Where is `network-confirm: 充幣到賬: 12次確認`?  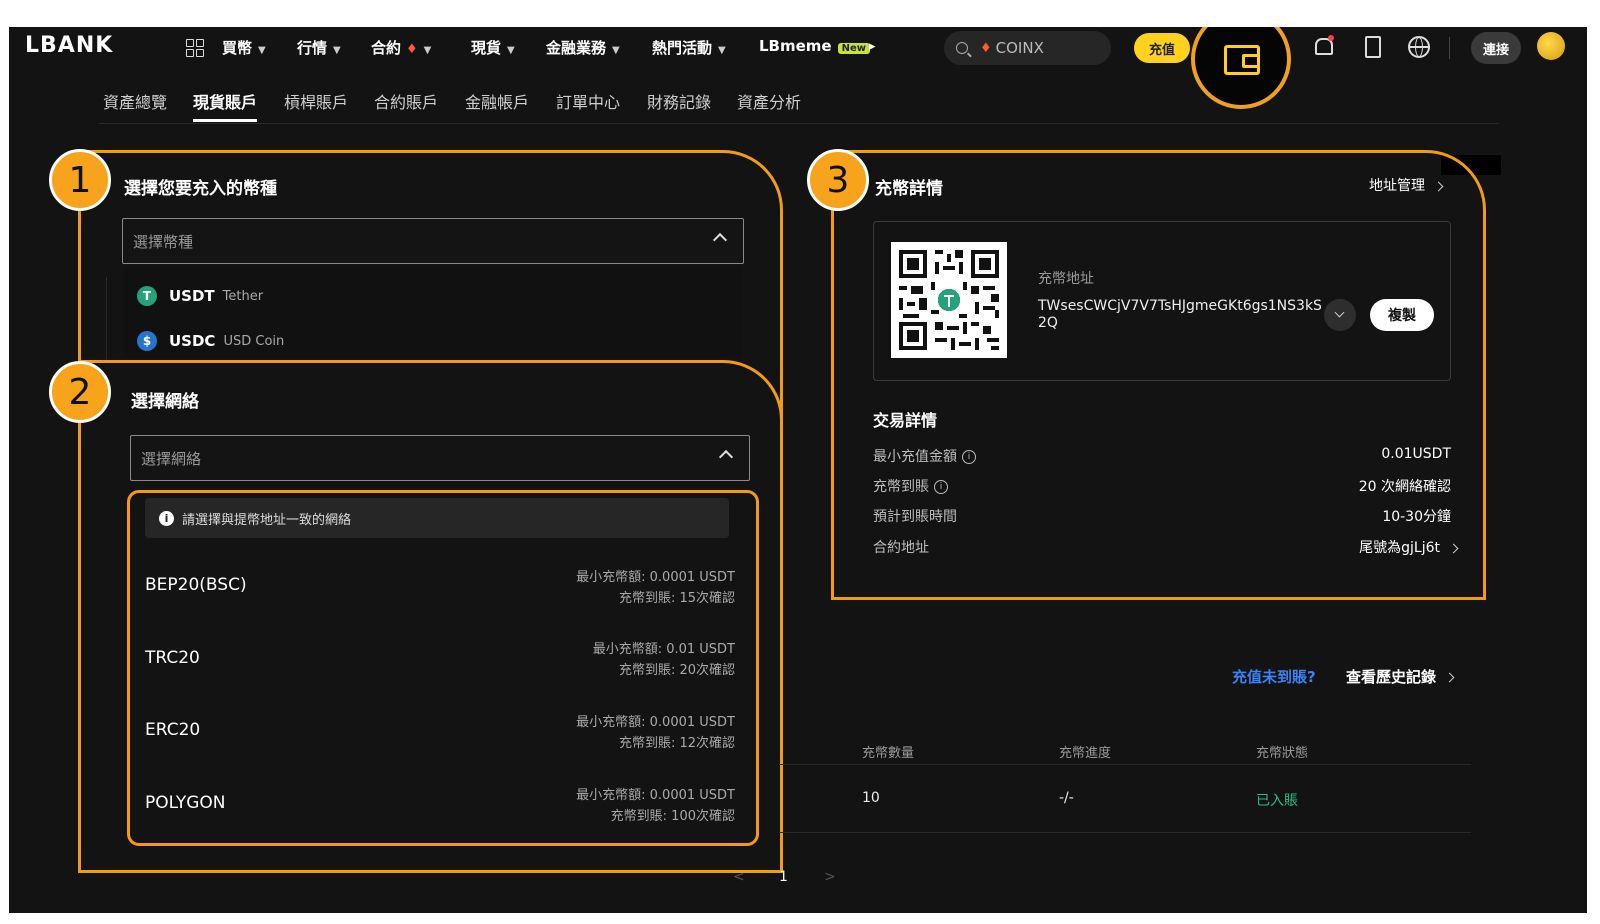 network-confirm: 充幣到賬: 12次確認 is located at coordinates (676, 743).